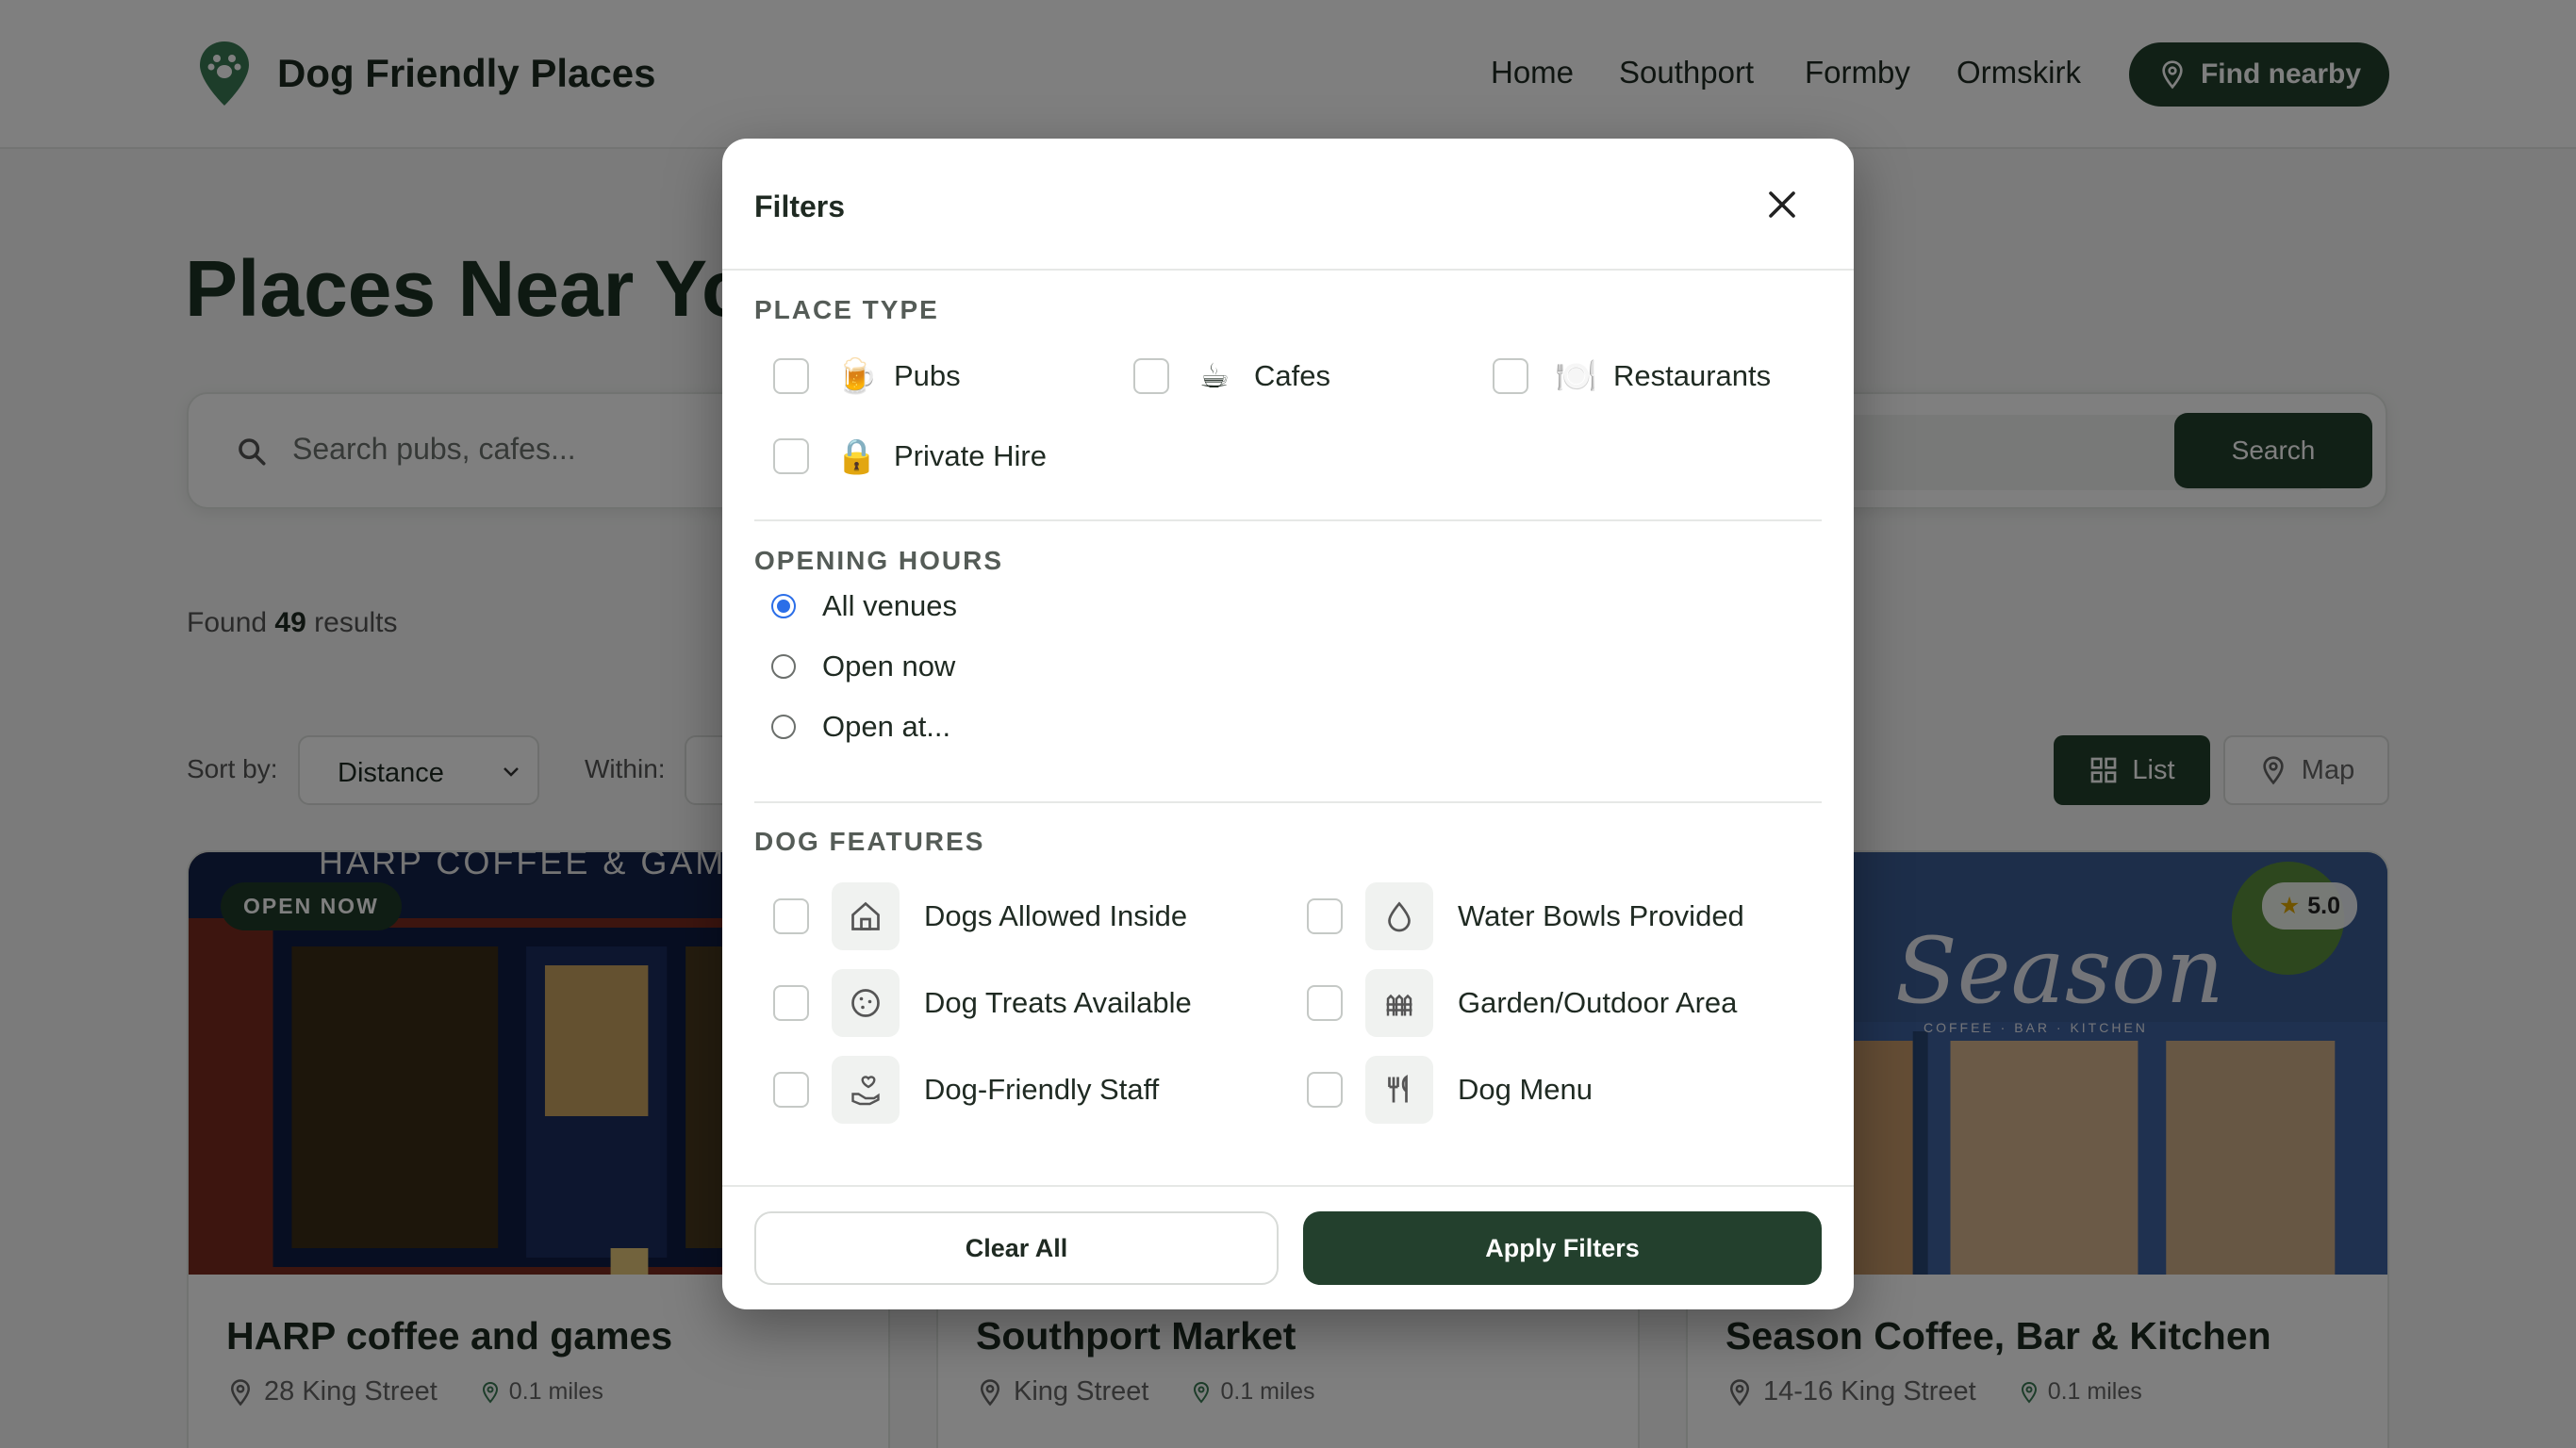 The width and height of the screenshot is (2576, 1448). Describe the element at coordinates (864, 606) in the screenshot. I see `radio-all-venues: All venues` at that location.